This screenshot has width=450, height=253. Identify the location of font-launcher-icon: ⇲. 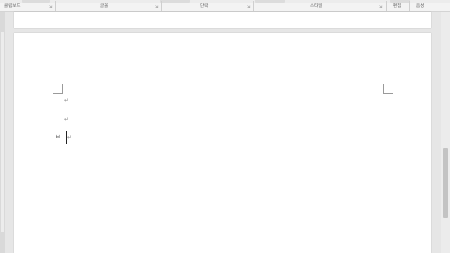
(156, 7).